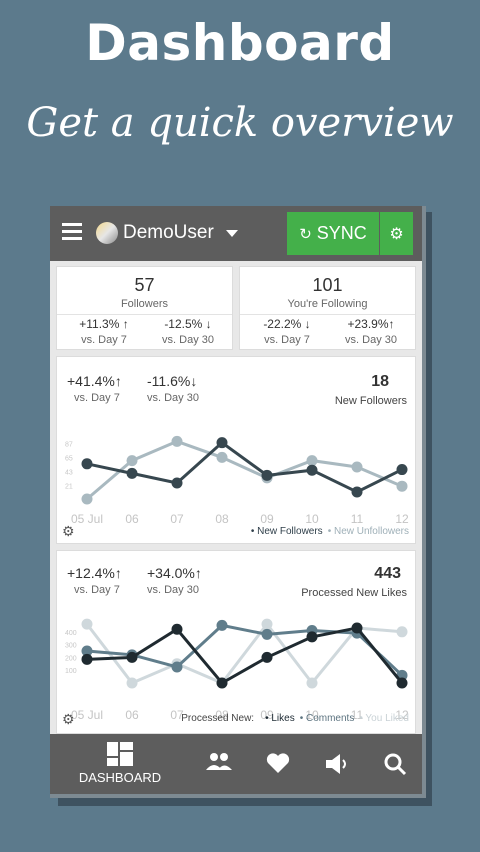 This screenshot has height=852, width=480. What do you see at coordinates (357, 519) in the screenshot?
I see `x-tick-label: 11` at bounding box center [357, 519].